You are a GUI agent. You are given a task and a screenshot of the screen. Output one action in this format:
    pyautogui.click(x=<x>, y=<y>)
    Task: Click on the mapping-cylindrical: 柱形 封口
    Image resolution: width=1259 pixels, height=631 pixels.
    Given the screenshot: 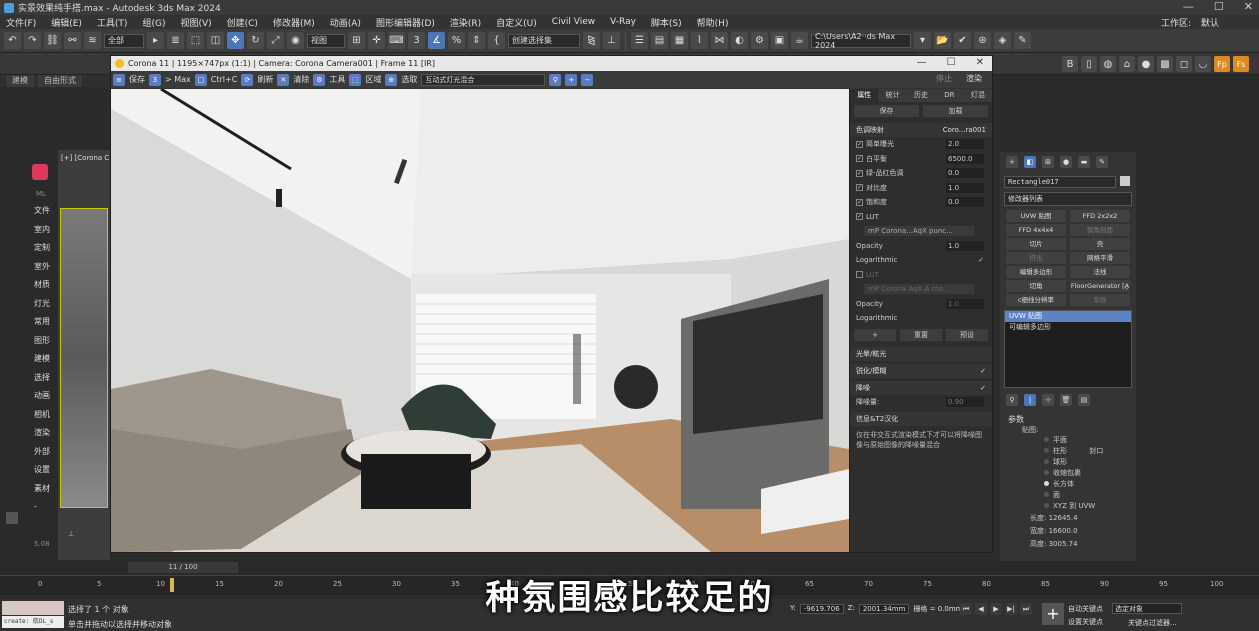 What is the action you would take?
    pyautogui.click(x=1068, y=451)
    